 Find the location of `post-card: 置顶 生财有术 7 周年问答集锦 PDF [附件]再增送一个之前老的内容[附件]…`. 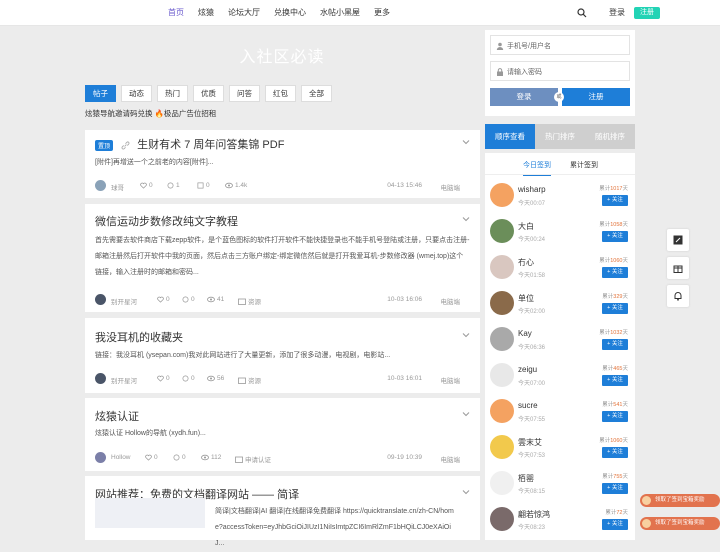

post-card: 置顶 生财有术 7 周年问答集锦 PDF [附件]再增送一个之前老的内容[附件]… is located at coordinates (282, 164).